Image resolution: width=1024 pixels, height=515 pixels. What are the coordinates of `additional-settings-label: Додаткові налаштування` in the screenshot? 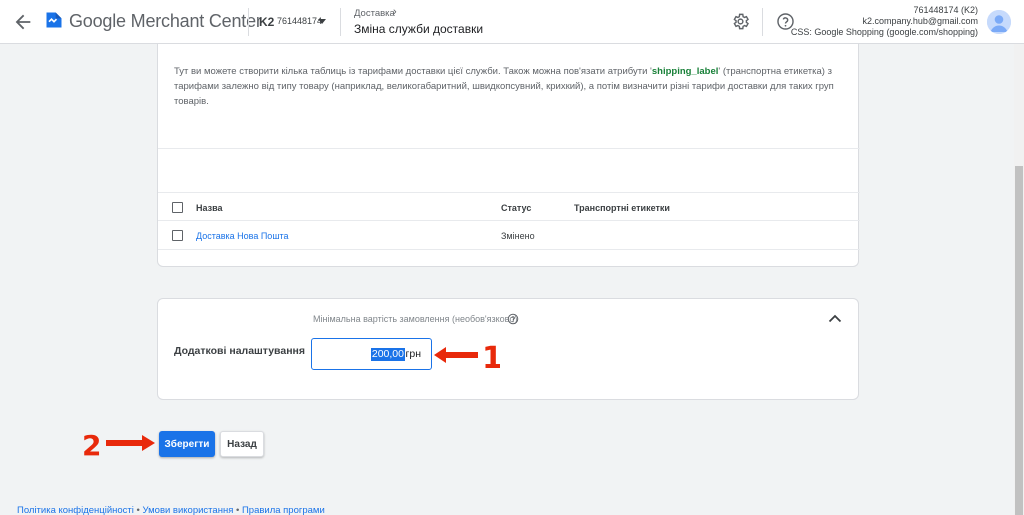 It's located at (240, 351).